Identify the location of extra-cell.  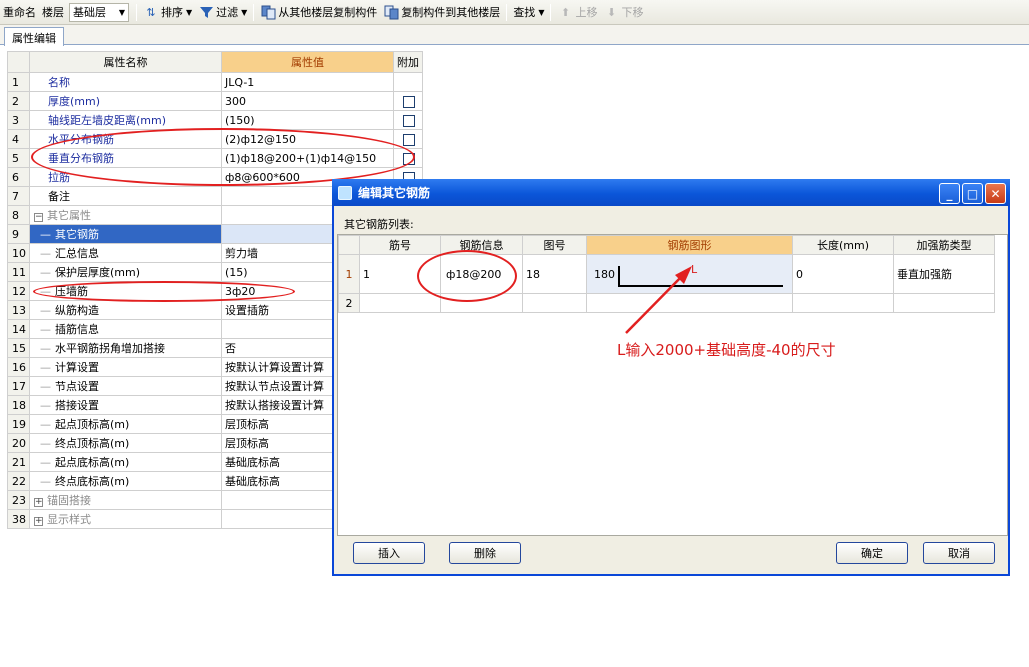
(408, 82).